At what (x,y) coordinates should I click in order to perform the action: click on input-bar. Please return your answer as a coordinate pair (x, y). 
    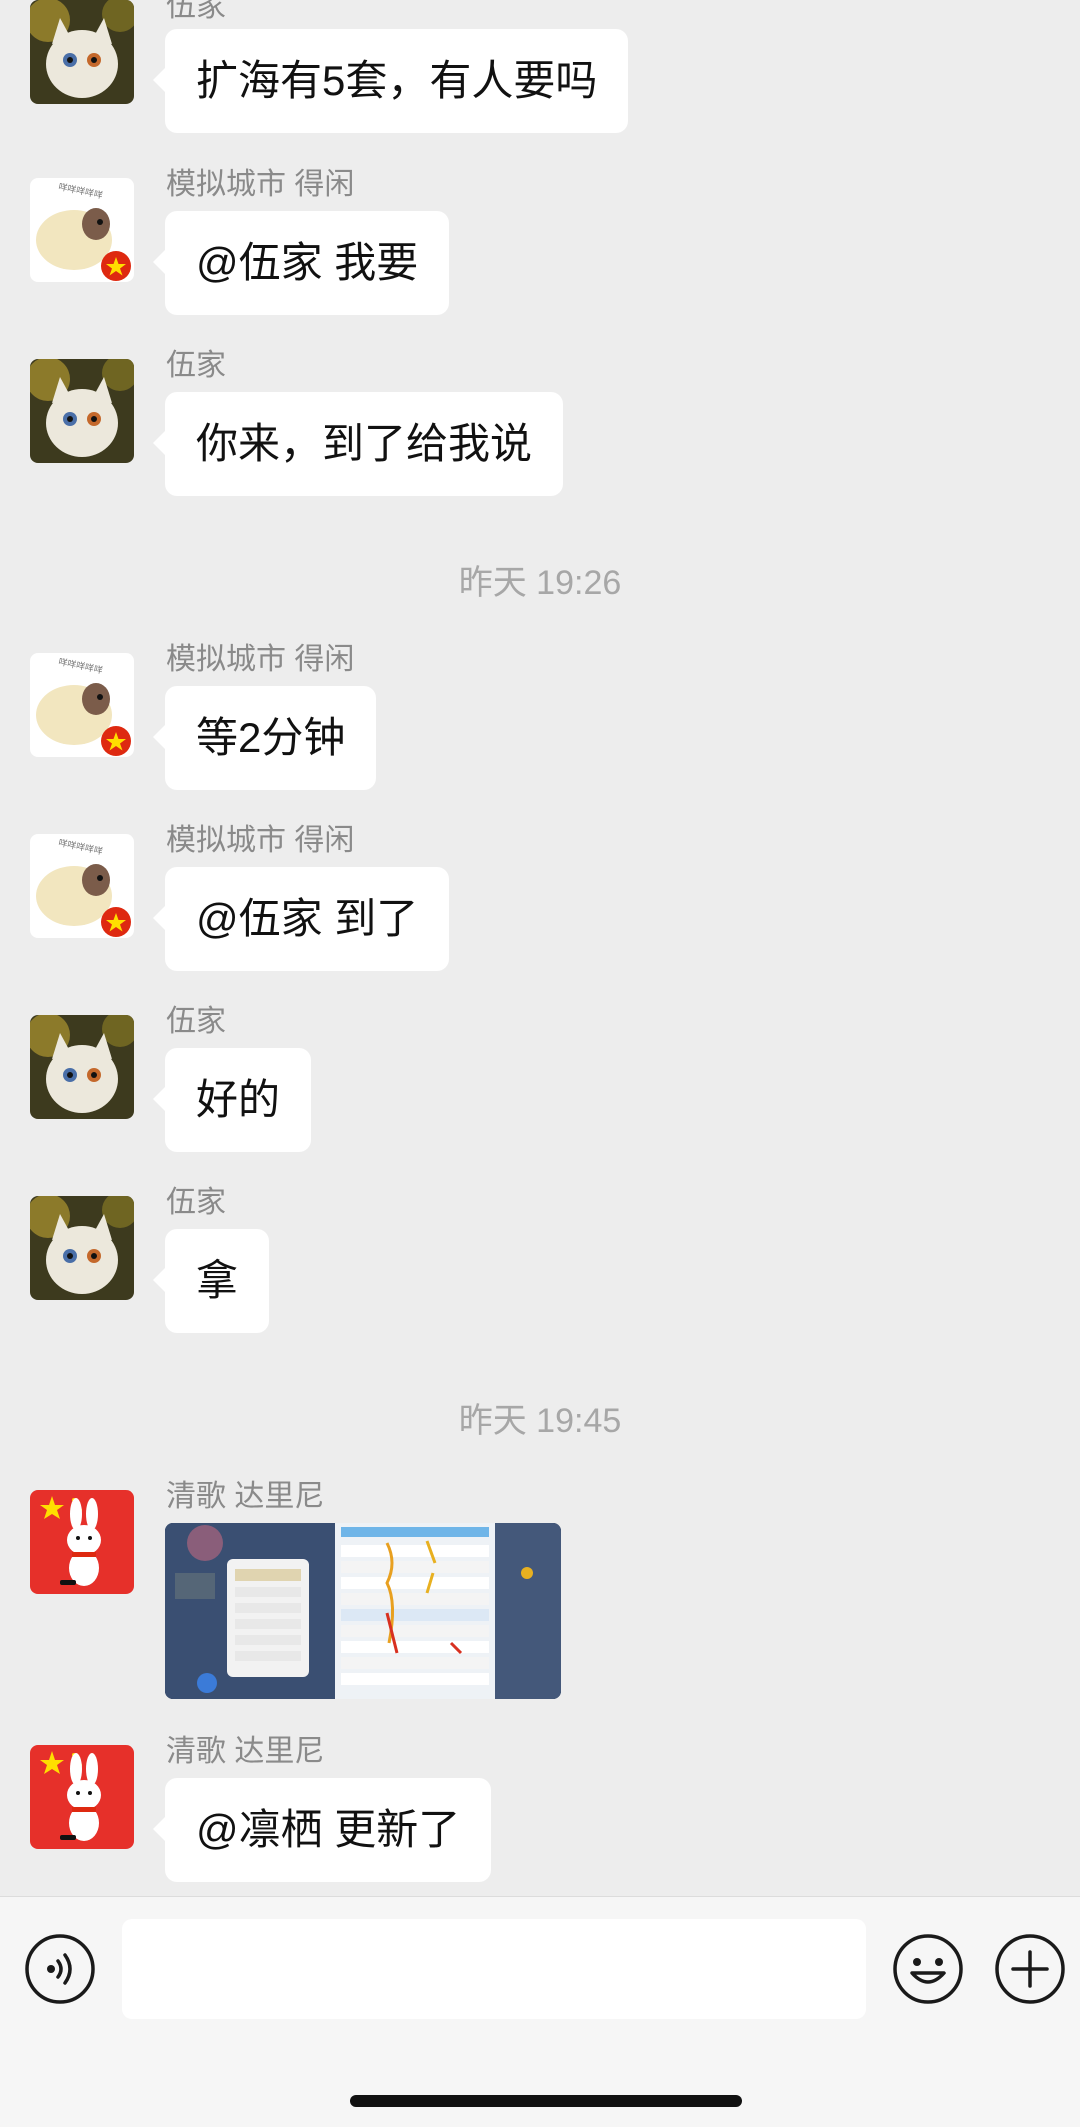
    Looking at the image, I should click on (540, 2011).